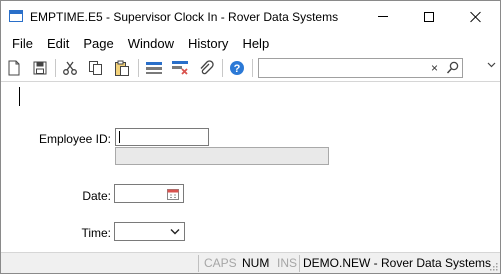  What do you see at coordinates (96, 196) in the screenshot?
I see `date-label: Date:` at bounding box center [96, 196].